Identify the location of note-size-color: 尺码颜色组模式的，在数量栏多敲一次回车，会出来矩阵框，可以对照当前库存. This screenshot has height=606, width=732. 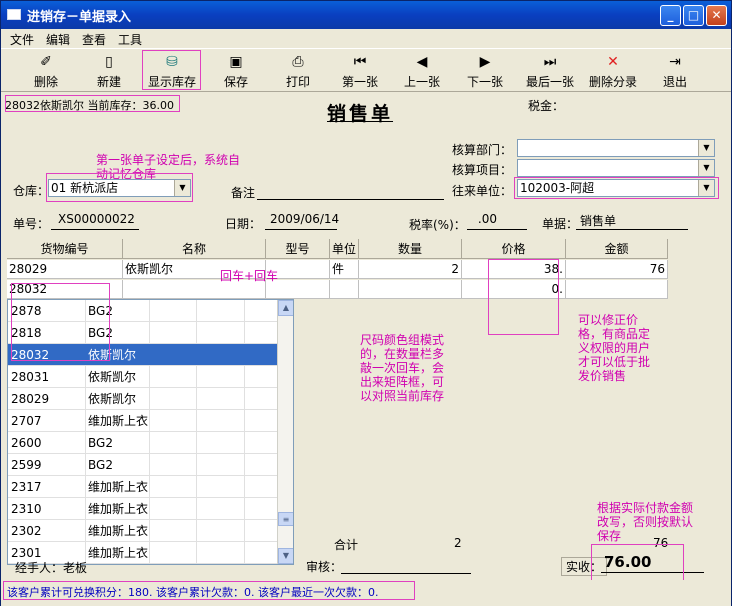
(402, 368).